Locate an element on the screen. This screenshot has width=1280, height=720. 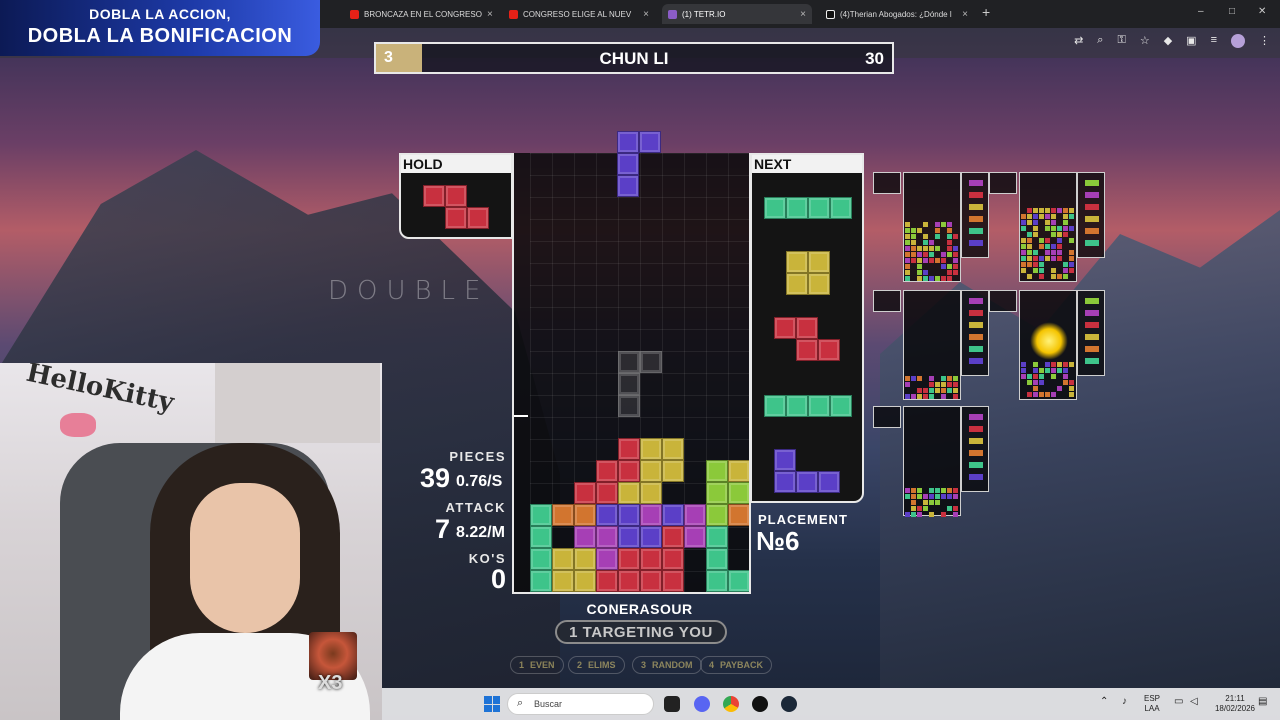
puzzle-icon: ▣ is located at coordinates (1191, 41).